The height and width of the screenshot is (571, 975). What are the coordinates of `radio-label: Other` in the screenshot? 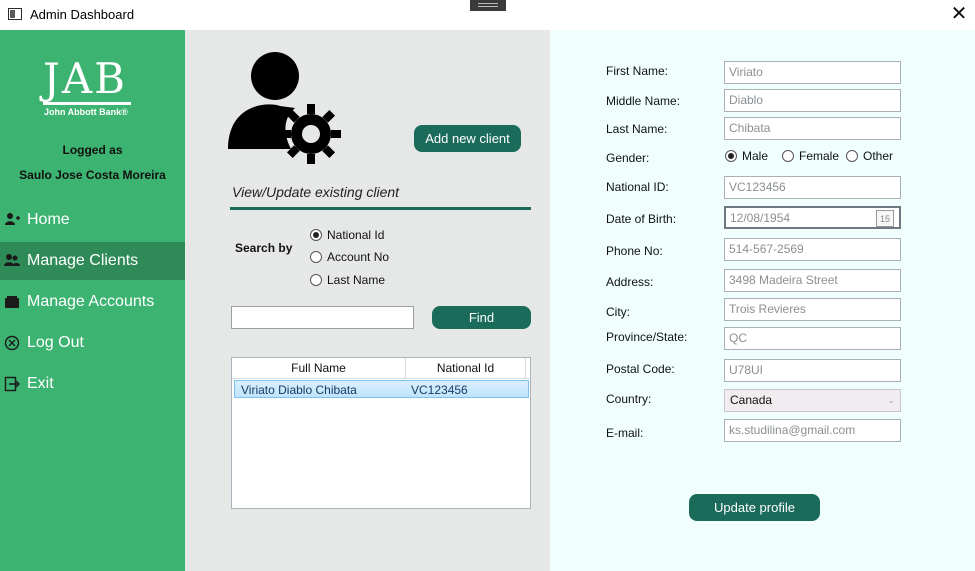 It's located at (878, 156).